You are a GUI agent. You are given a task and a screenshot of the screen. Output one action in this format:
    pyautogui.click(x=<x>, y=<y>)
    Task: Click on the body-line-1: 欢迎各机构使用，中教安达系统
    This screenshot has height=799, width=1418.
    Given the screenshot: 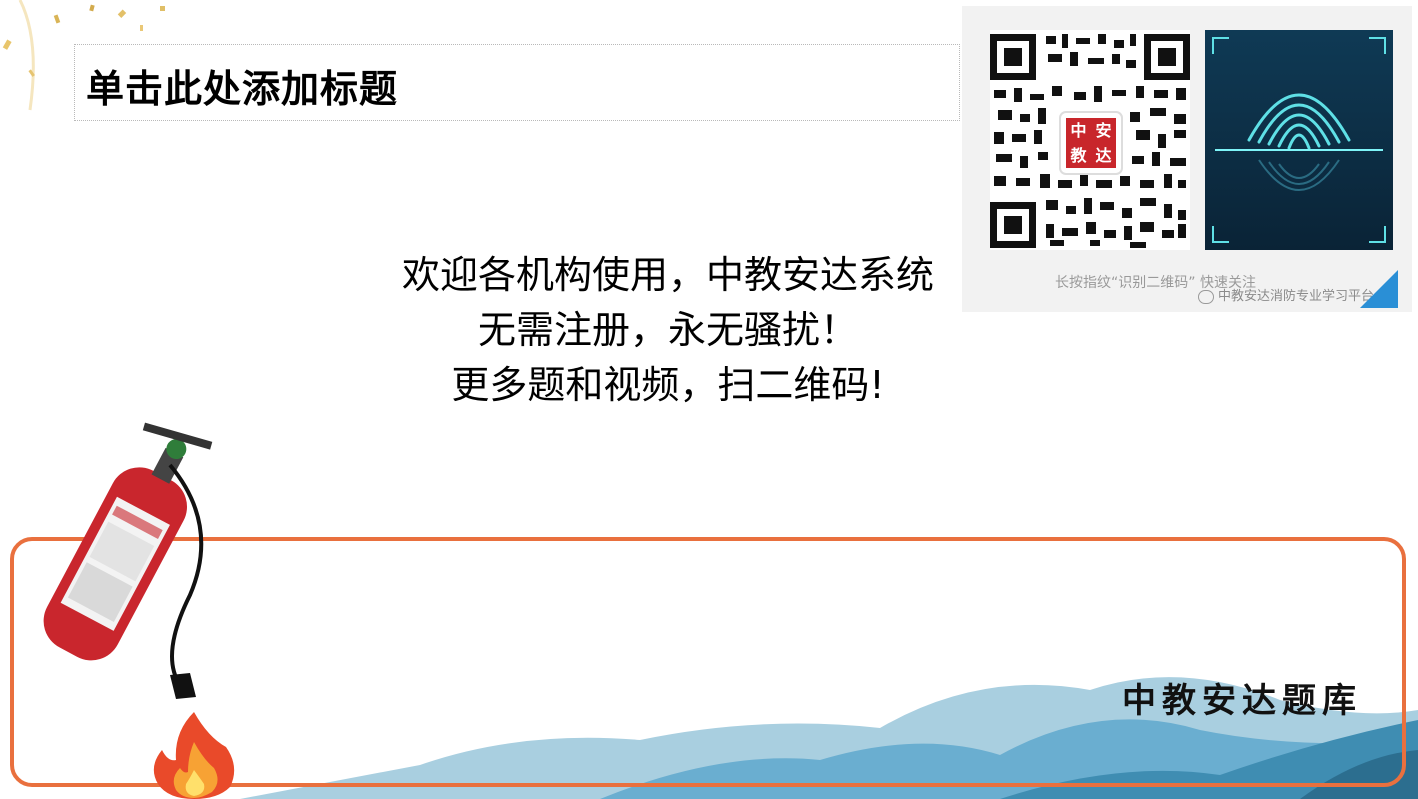 What is the action you would take?
    pyautogui.click(x=667, y=275)
    